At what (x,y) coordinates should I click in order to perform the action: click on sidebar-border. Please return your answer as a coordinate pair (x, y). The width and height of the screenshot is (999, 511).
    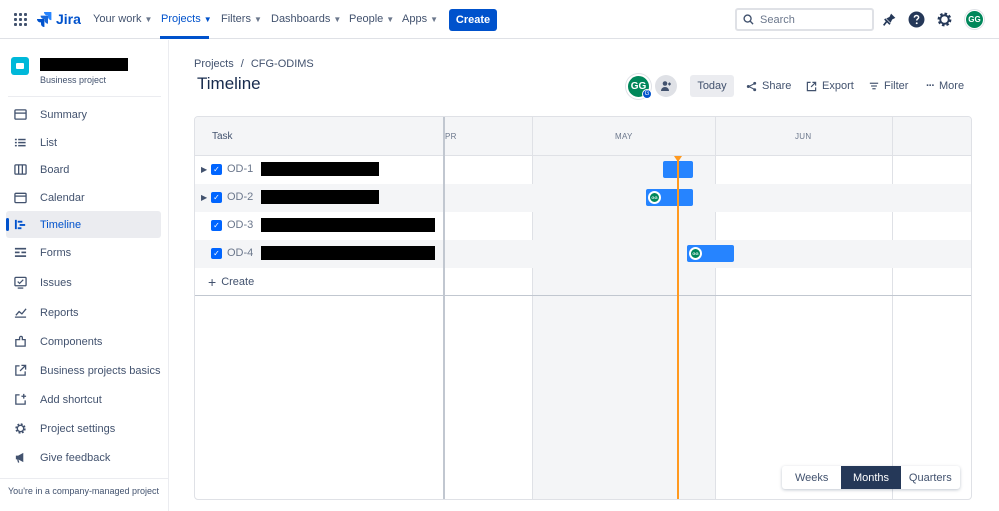
    Looking at the image, I should click on (168, 275).